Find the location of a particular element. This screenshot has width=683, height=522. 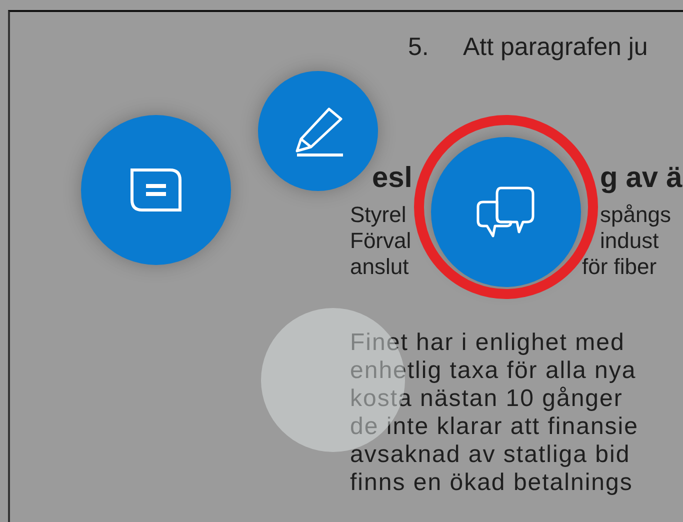

comments-icon is located at coordinates (506, 212).